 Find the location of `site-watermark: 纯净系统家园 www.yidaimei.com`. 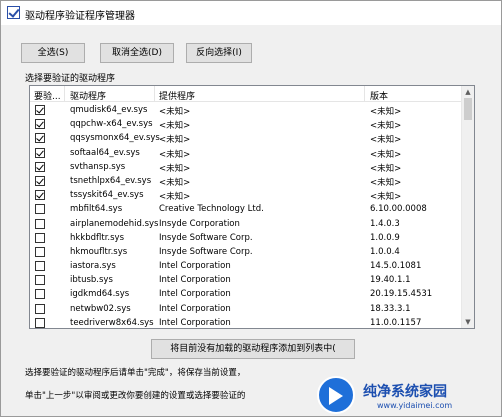

site-watermark: 纯净系统家园 www.yidaimei.com is located at coordinates (409, 394).